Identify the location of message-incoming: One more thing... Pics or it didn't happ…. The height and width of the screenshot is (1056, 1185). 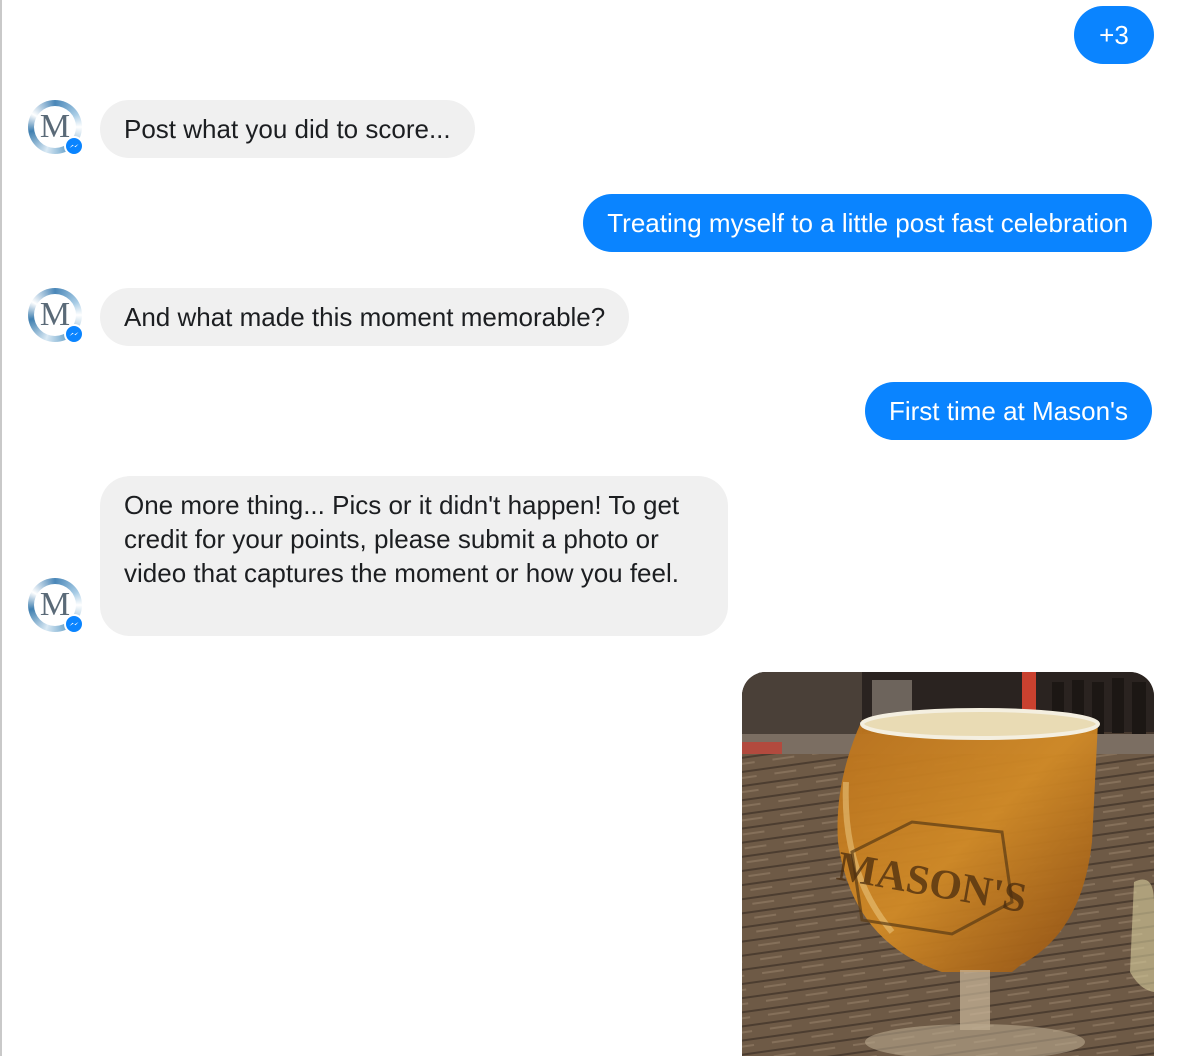
(414, 556).